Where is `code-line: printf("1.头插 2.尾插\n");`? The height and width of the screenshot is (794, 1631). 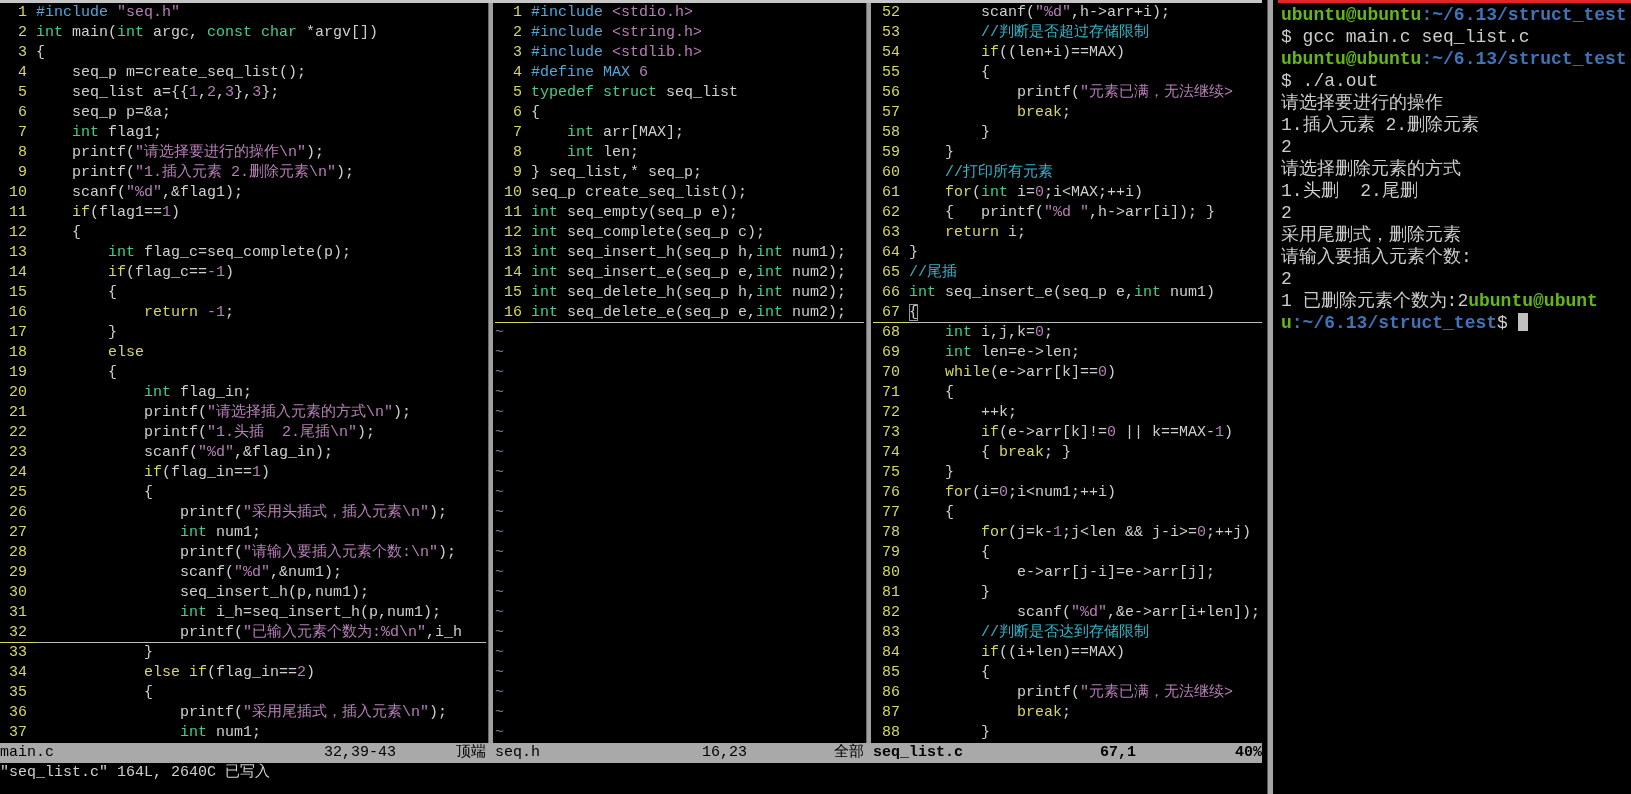
code-line: printf("1.头插 2.尾插\n"); is located at coordinates (260, 433).